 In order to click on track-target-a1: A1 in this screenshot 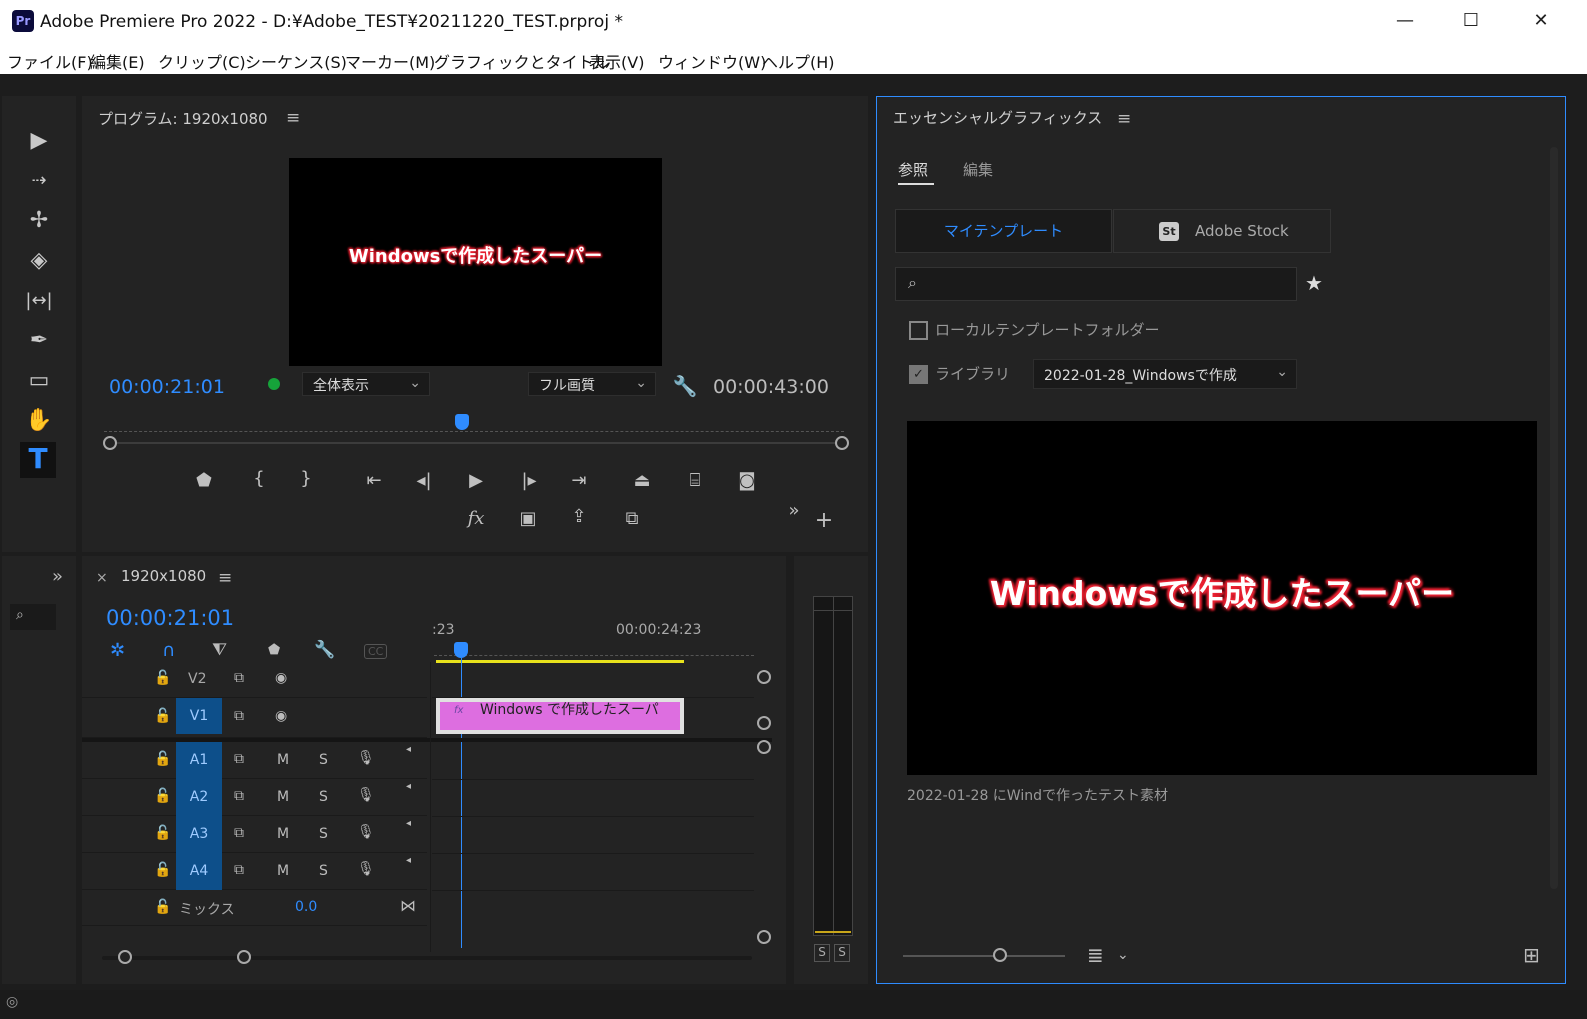, I will do `click(199, 760)`.